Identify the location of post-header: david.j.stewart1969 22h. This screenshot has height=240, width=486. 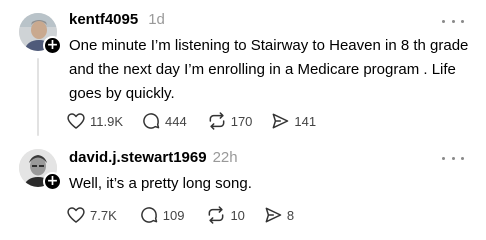
(153, 159).